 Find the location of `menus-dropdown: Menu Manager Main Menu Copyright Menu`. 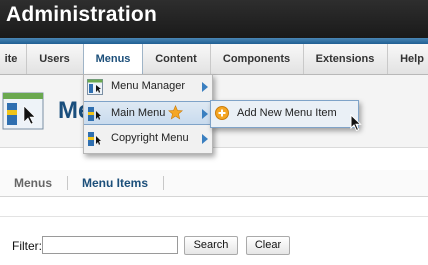

menus-dropdown: Menu Manager Main Menu Copyright Menu is located at coordinates (148, 114).